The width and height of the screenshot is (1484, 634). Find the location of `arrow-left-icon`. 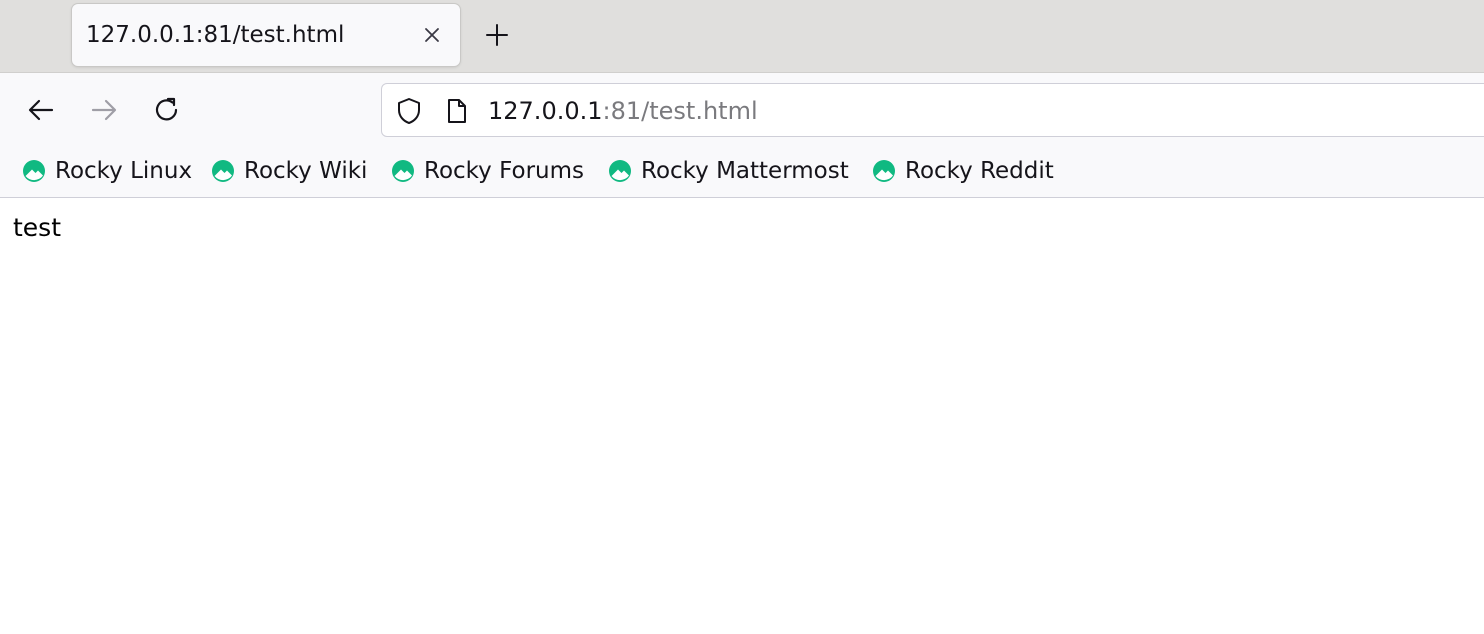

arrow-left-icon is located at coordinates (41, 110).